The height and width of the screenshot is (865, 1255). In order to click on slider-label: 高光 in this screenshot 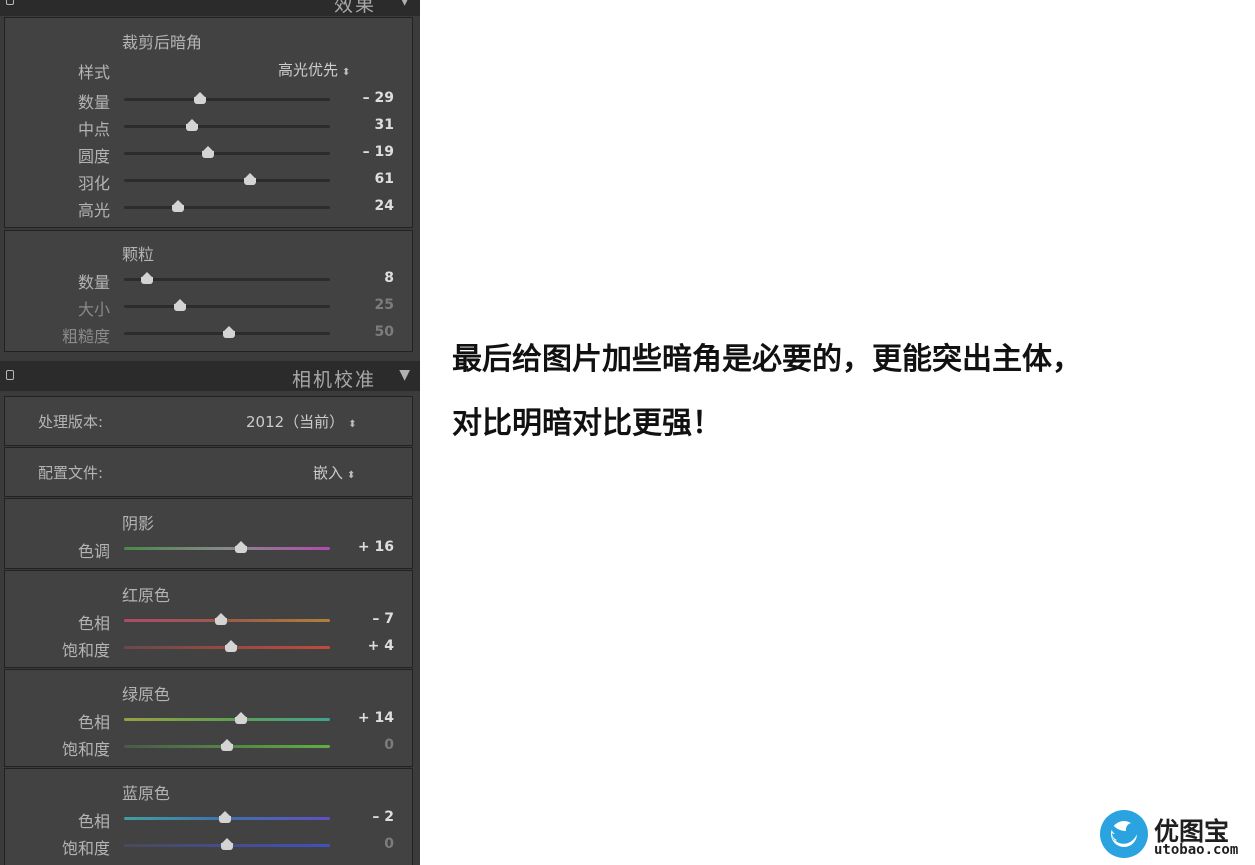, I will do `click(93, 210)`.